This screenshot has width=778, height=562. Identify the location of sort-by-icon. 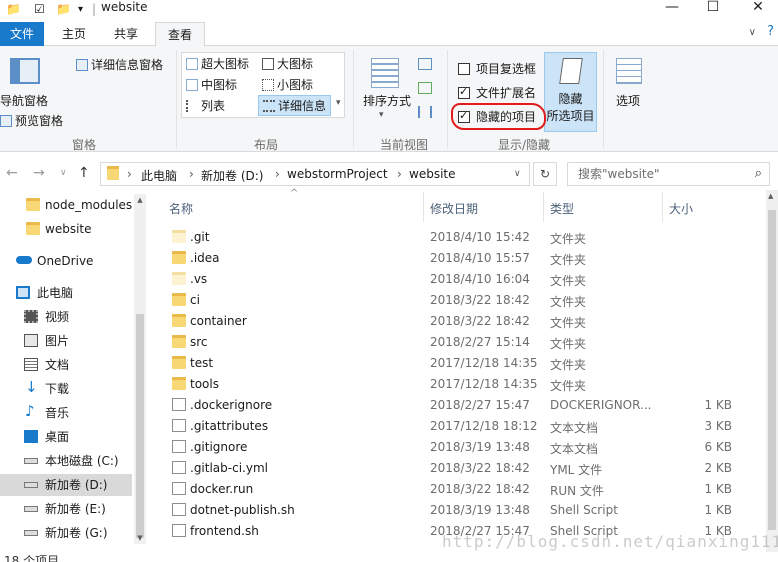
(385, 73).